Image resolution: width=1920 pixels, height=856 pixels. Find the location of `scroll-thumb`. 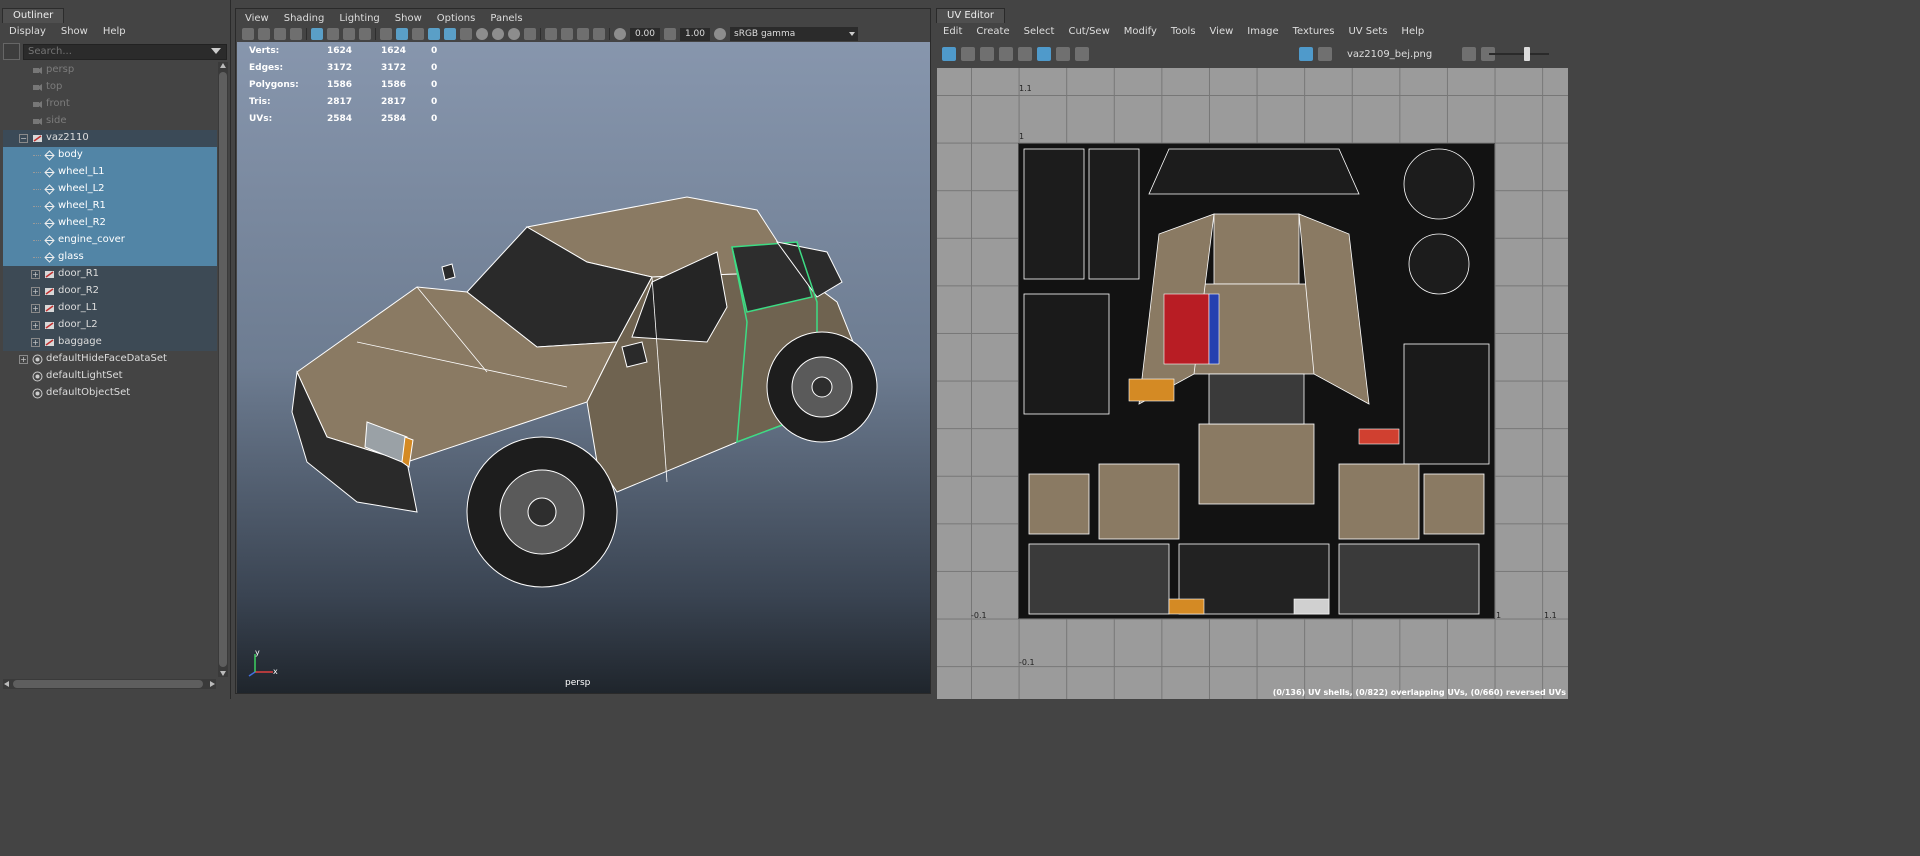

scroll-thumb is located at coordinates (223, 369).